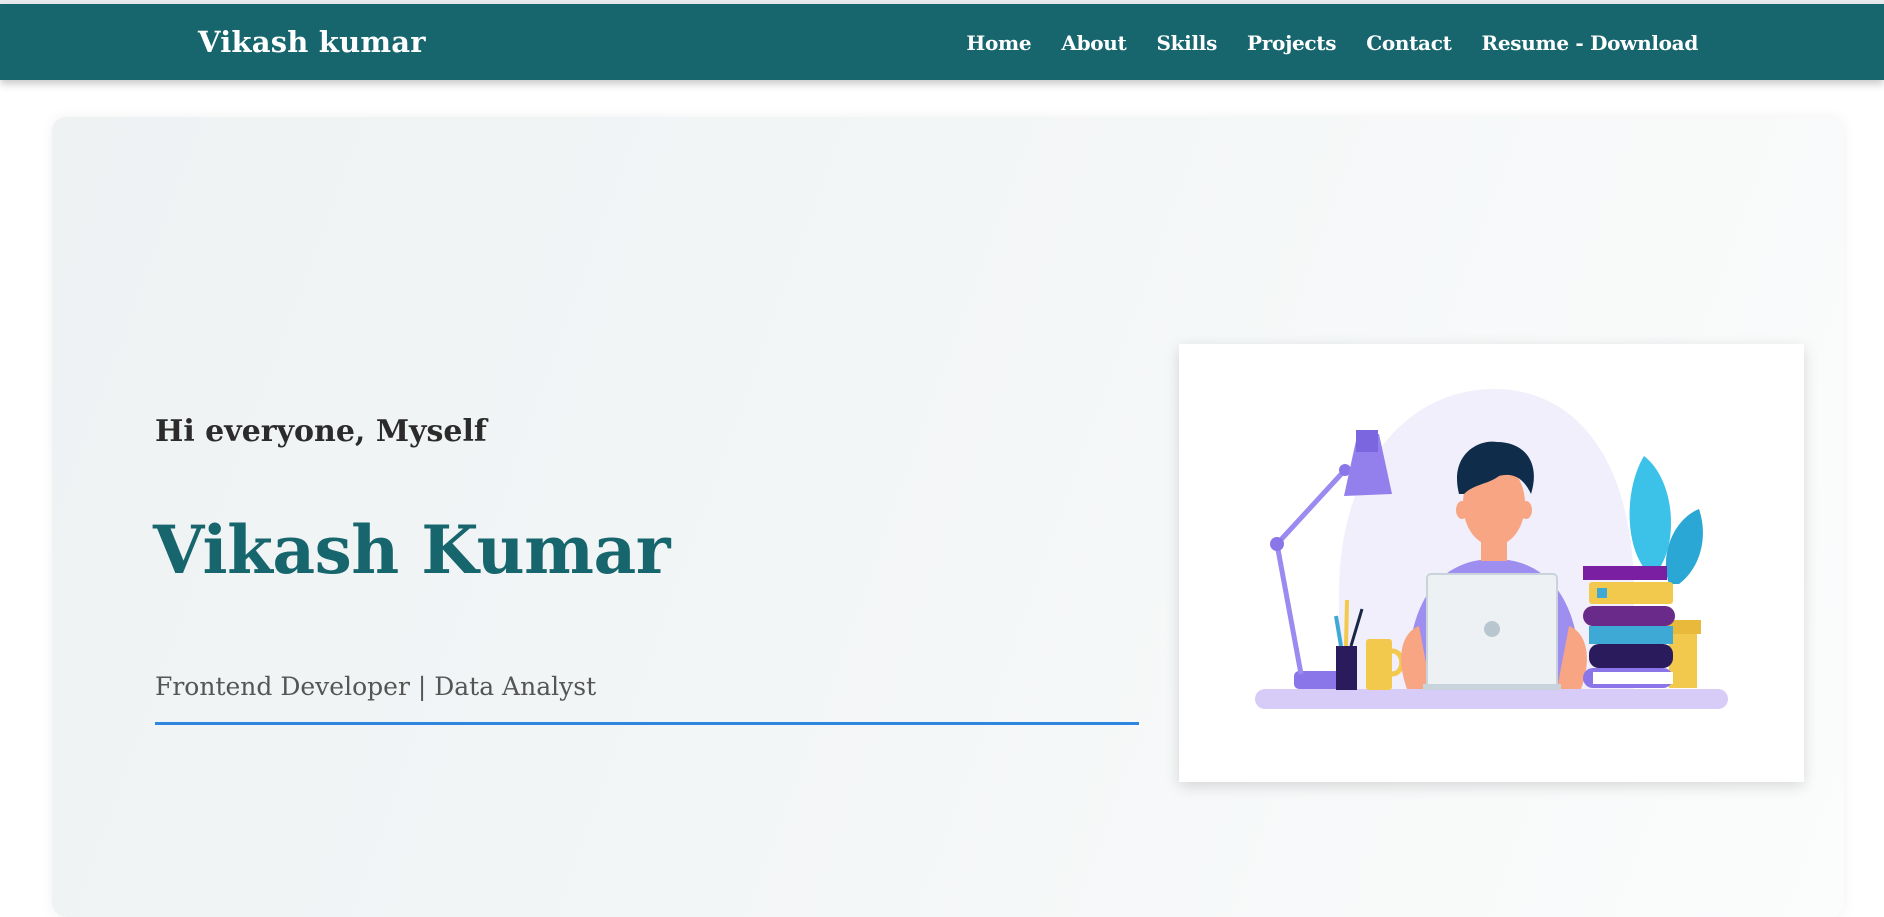  What do you see at coordinates (1093, 43) in the screenshot?
I see `nav-about-link: About` at bounding box center [1093, 43].